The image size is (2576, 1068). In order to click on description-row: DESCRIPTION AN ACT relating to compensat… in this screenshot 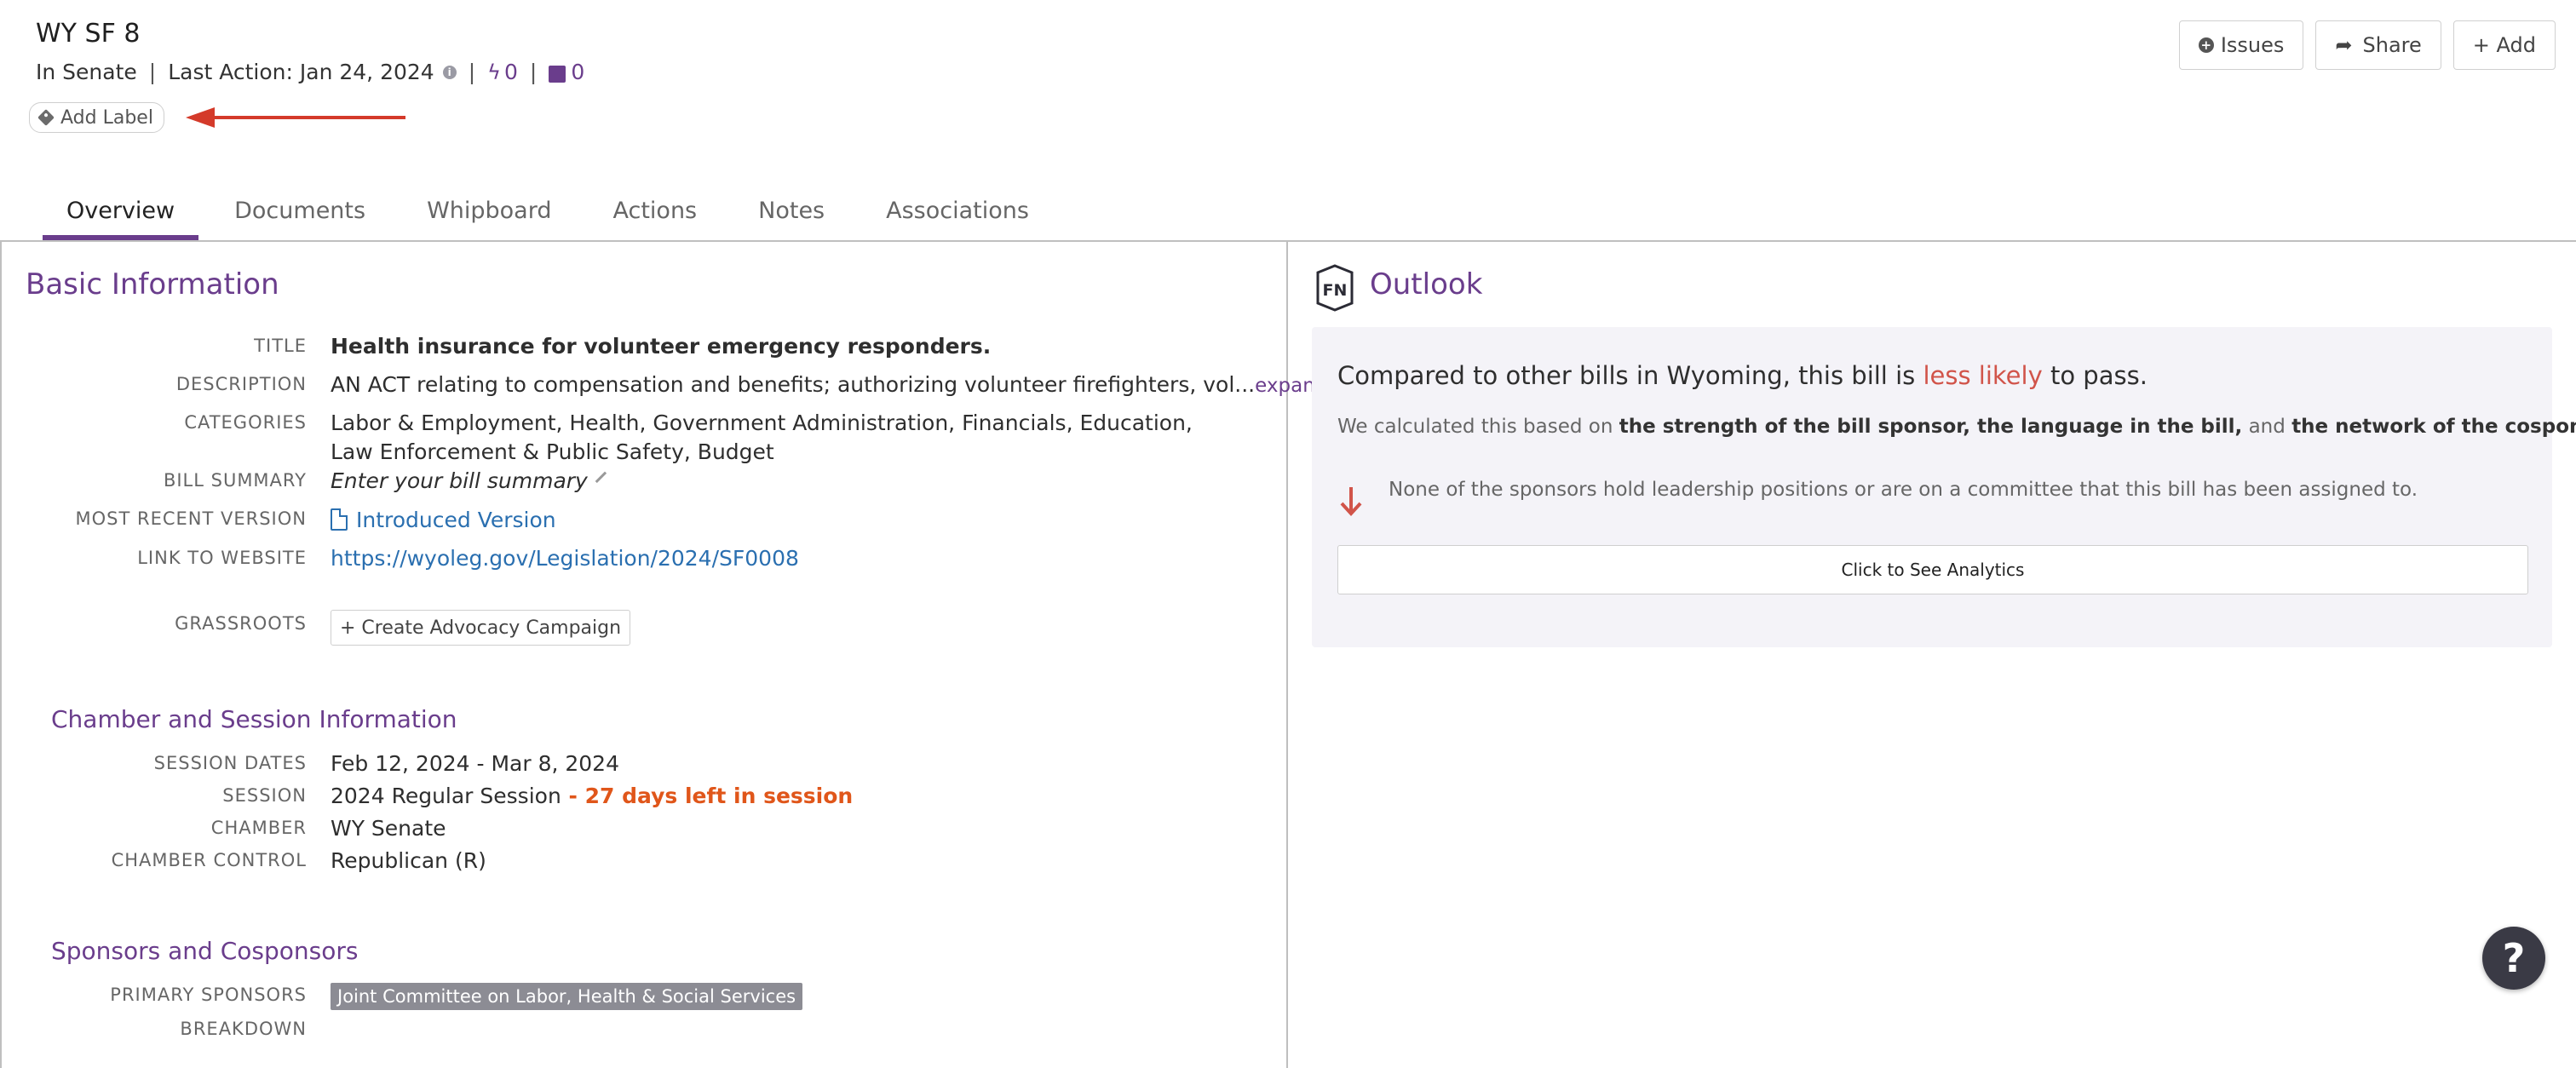, I will do `click(665, 385)`.